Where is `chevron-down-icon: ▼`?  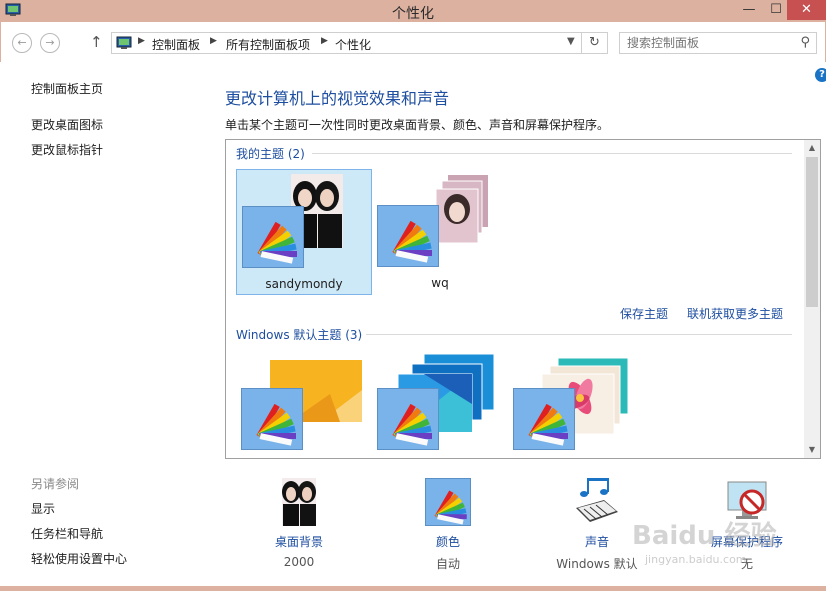 chevron-down-icon: ▼ is located at coordinates (571, 41).